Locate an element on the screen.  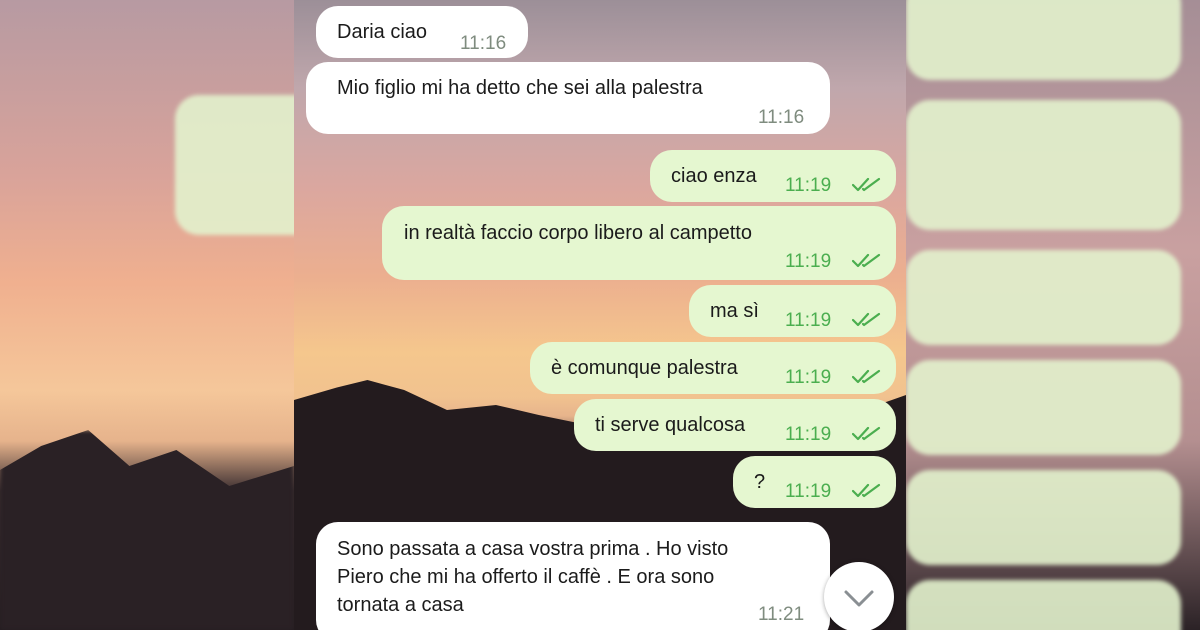
chevron-down-icon is located at coordinates (859, 598).